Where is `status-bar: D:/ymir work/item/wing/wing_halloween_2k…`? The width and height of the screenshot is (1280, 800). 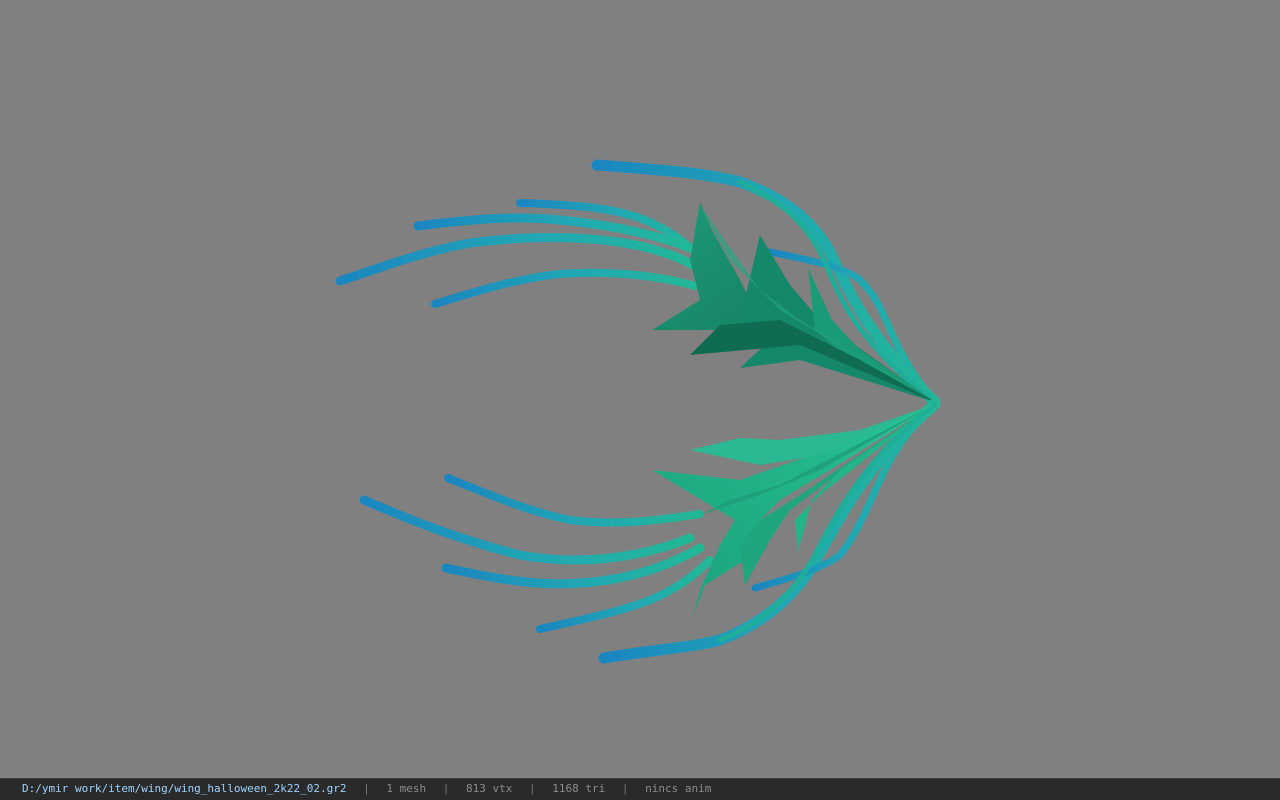
status-bar: D:/ymir work/item/wing/wing_halloween_2k… is located at coordinates (640, 789).